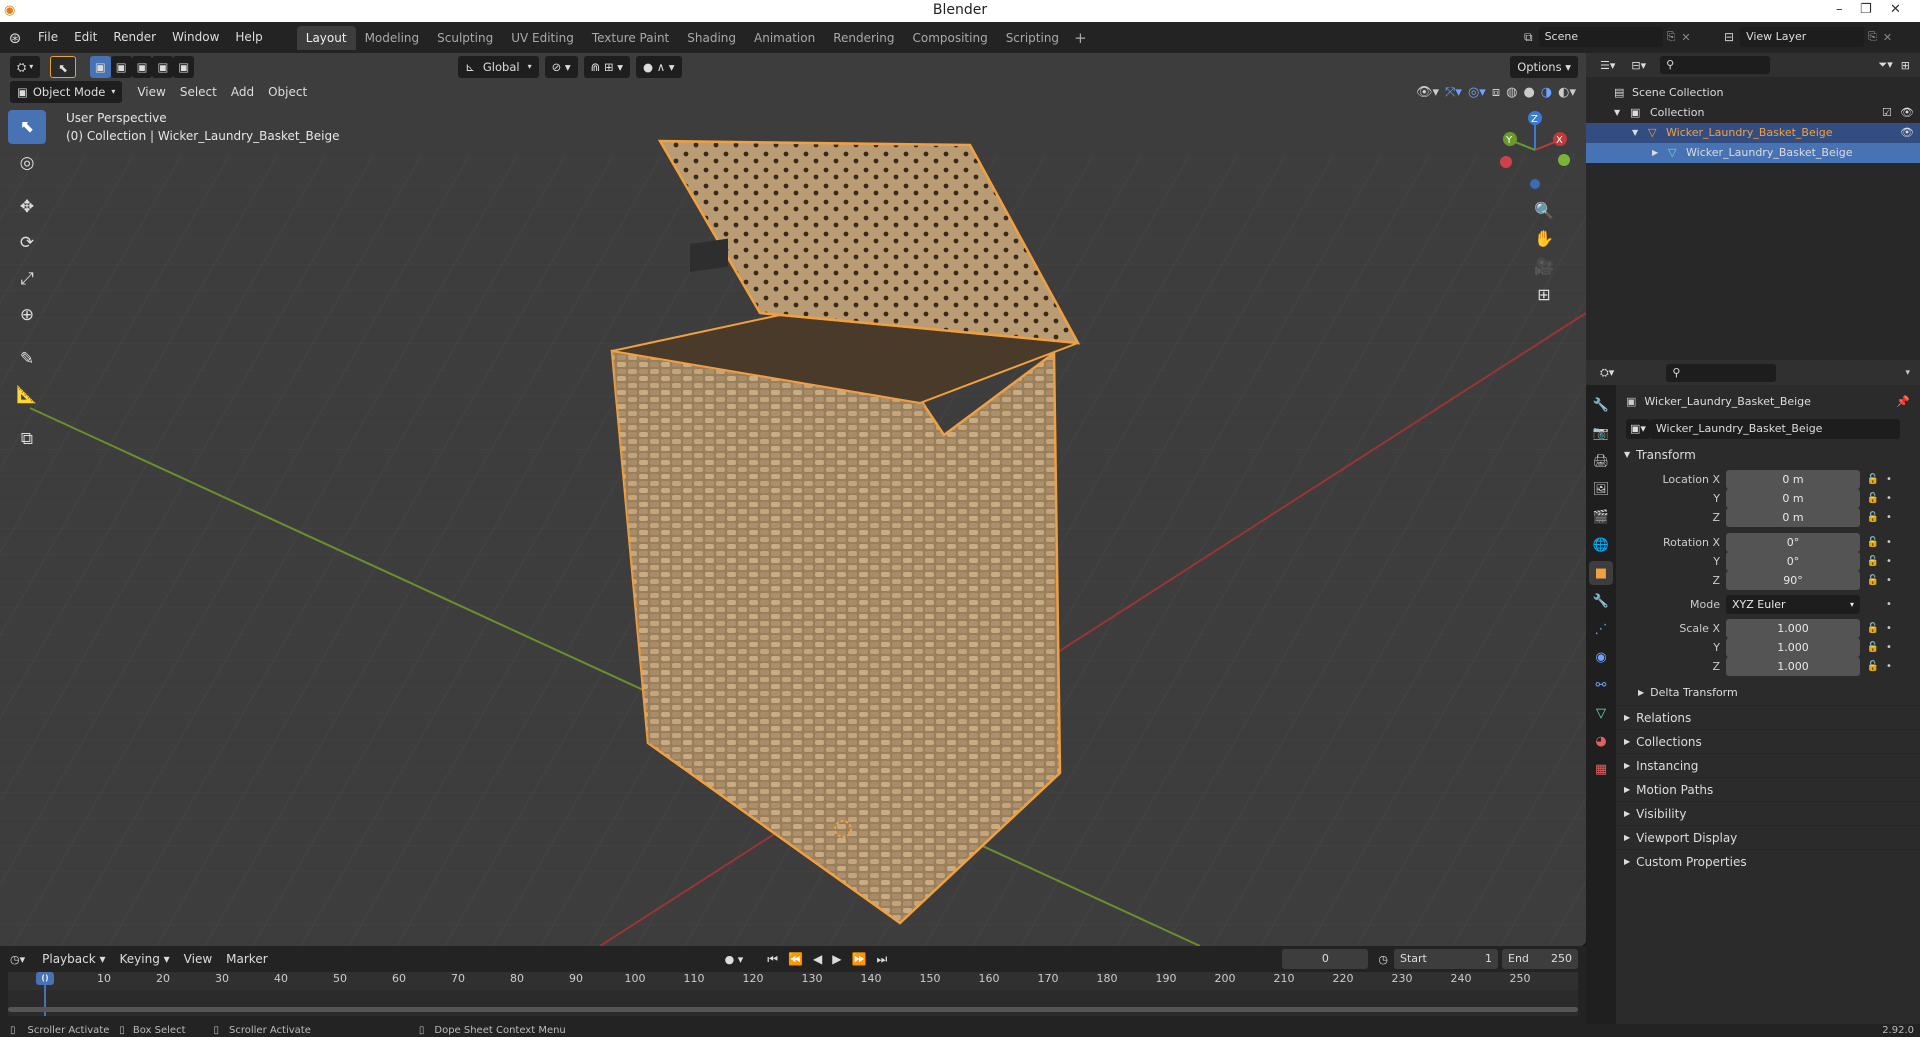 The image size is (1920, 1037). I want to click on menu-file: File, so click(48, 37).